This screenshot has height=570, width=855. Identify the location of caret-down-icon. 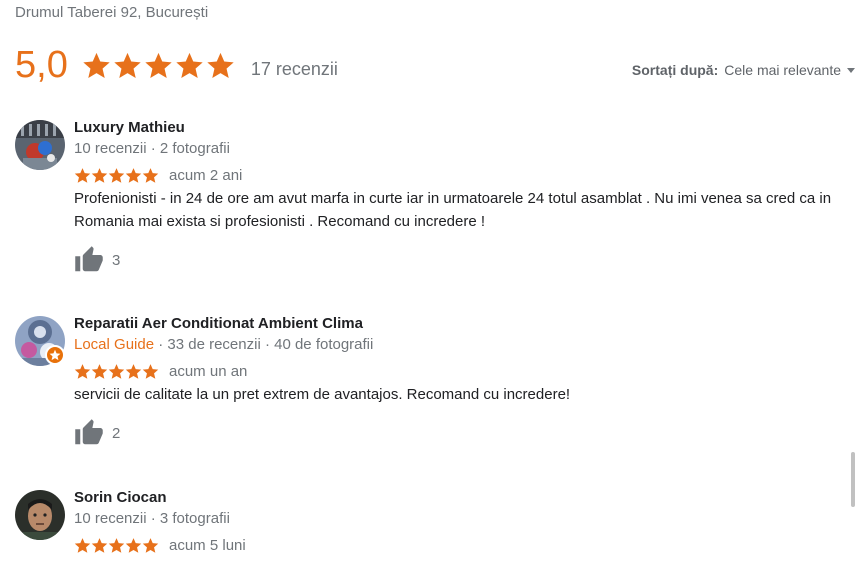
(851, 70).